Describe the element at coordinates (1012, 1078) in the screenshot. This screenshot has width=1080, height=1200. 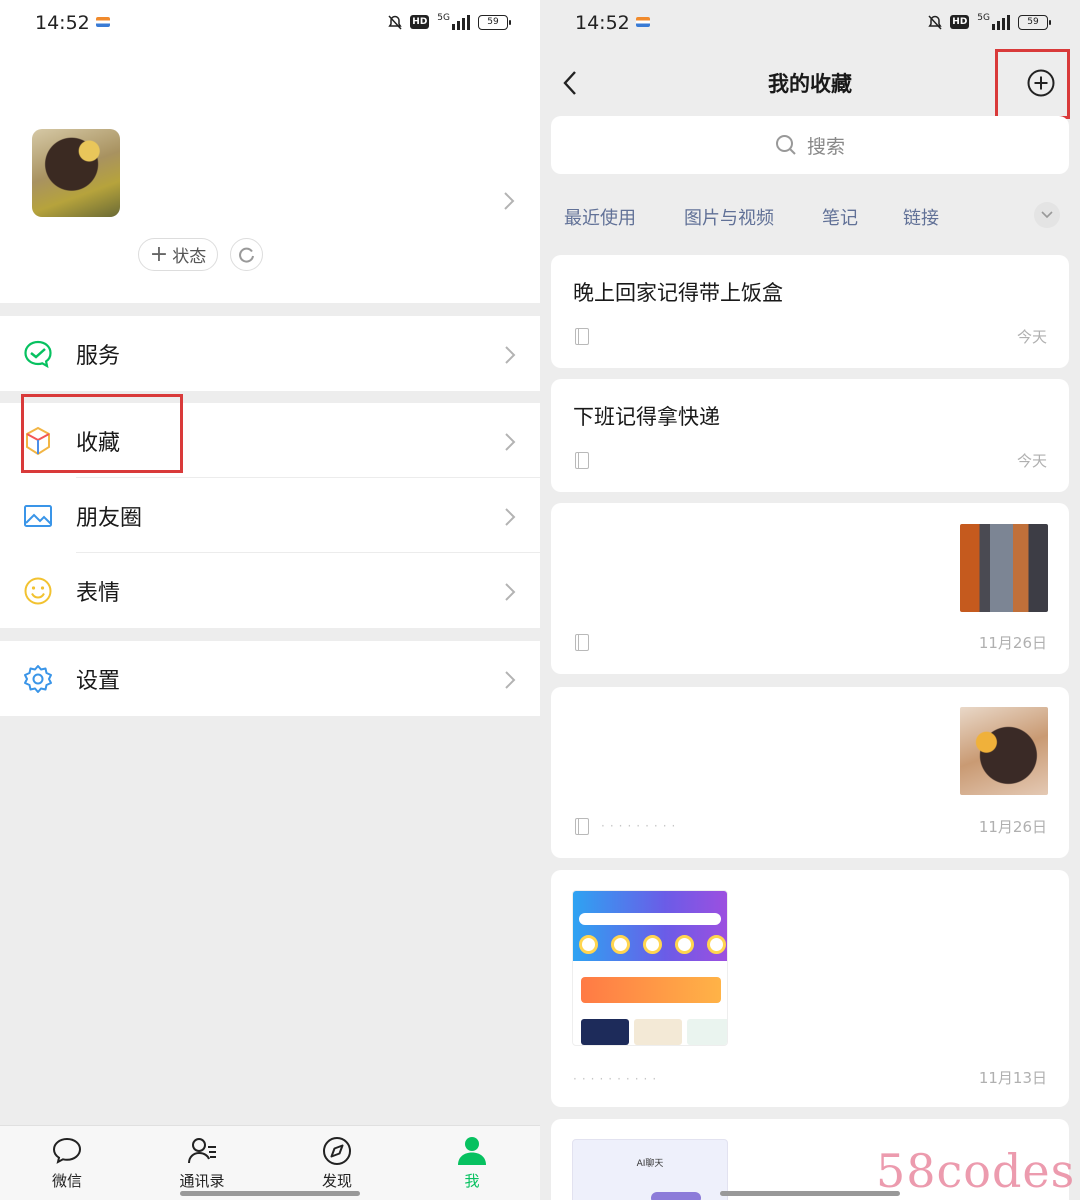
I see `card-date: 11月13日` at that location.